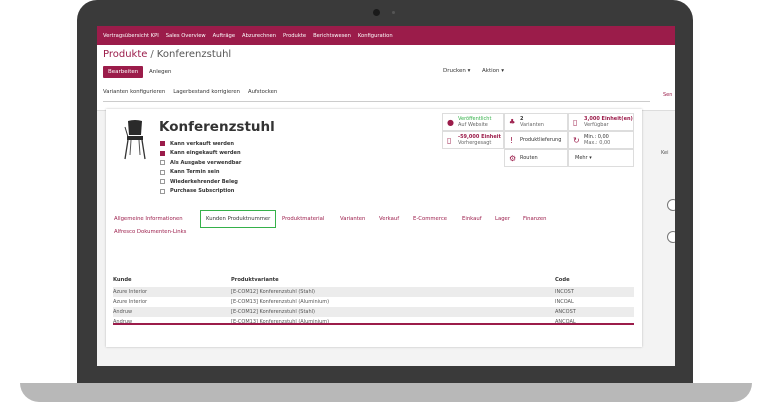  I want to click on option-can-be-expensed: Als Ausgabe verwendbar, so click(200, 163).